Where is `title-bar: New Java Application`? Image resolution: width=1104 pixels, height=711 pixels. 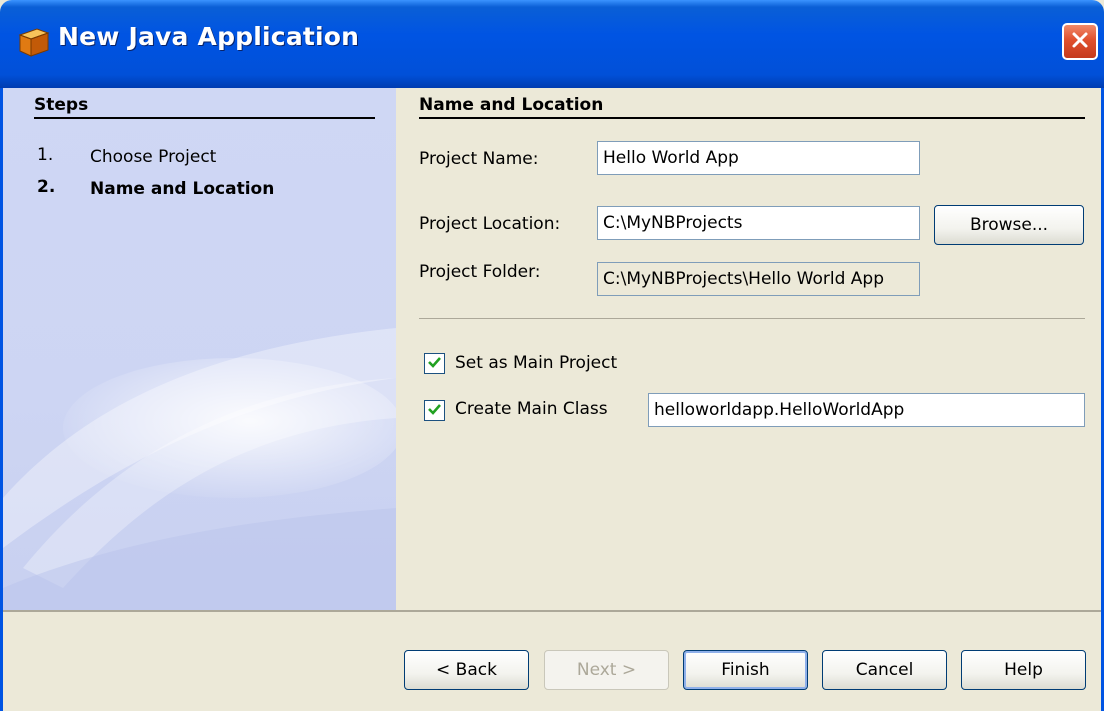 title-bar: New Java Application is located at coordinates (552, 44).